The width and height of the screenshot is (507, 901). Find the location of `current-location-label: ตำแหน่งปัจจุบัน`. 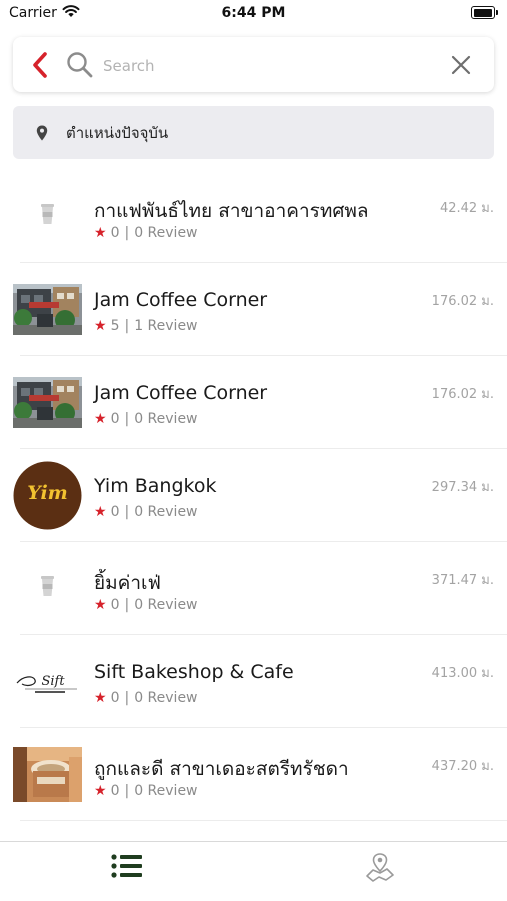

current-location-label: ตำแหน่งปัจจุบัน is located at coordinates (117, 133).